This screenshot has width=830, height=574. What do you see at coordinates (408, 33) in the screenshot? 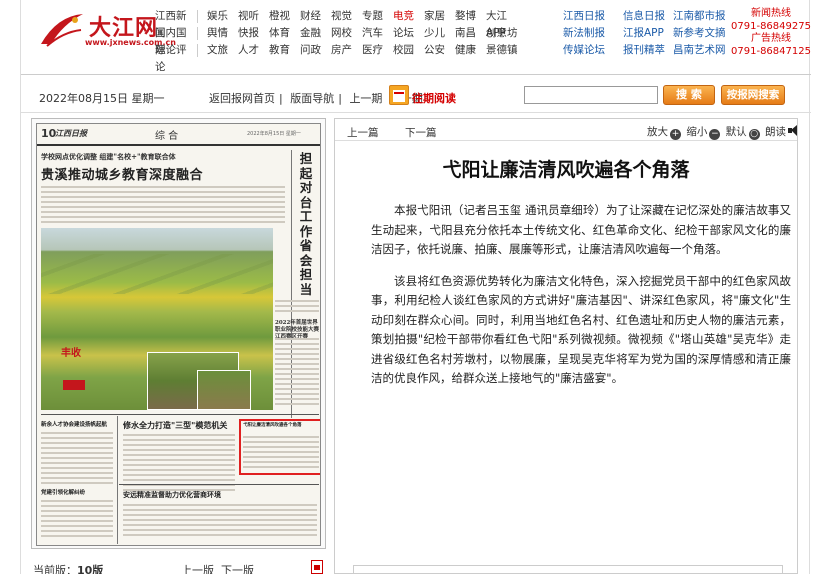
I see `nav-link: 论坛` at bounding box center [408, 33].